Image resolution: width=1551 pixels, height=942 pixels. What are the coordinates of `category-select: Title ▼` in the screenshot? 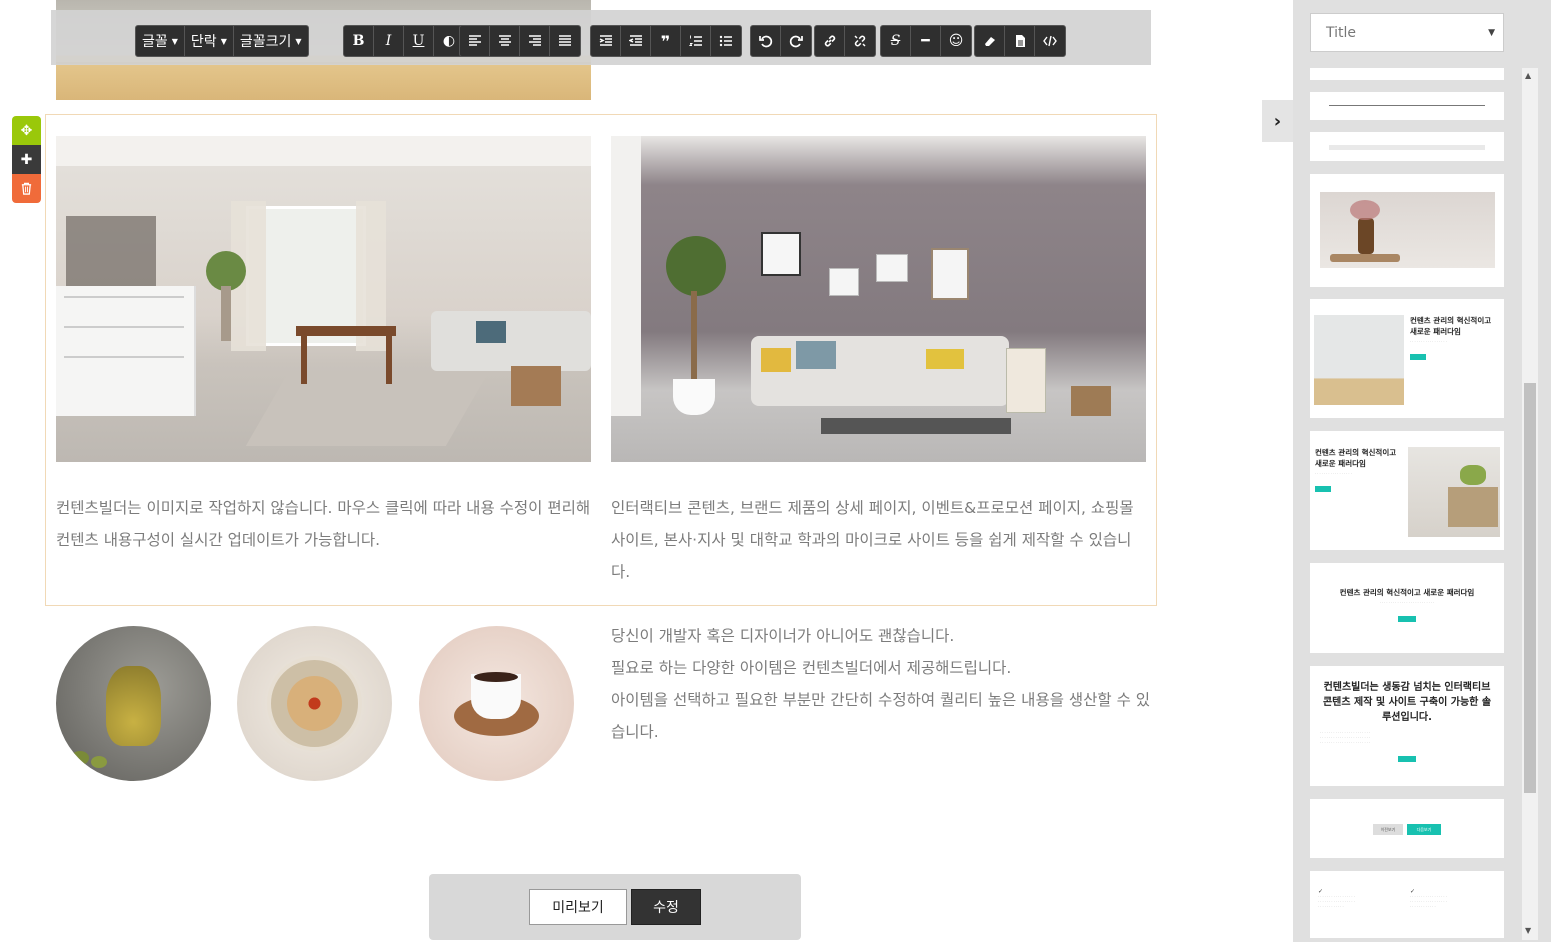 It's located at (1407, 32).